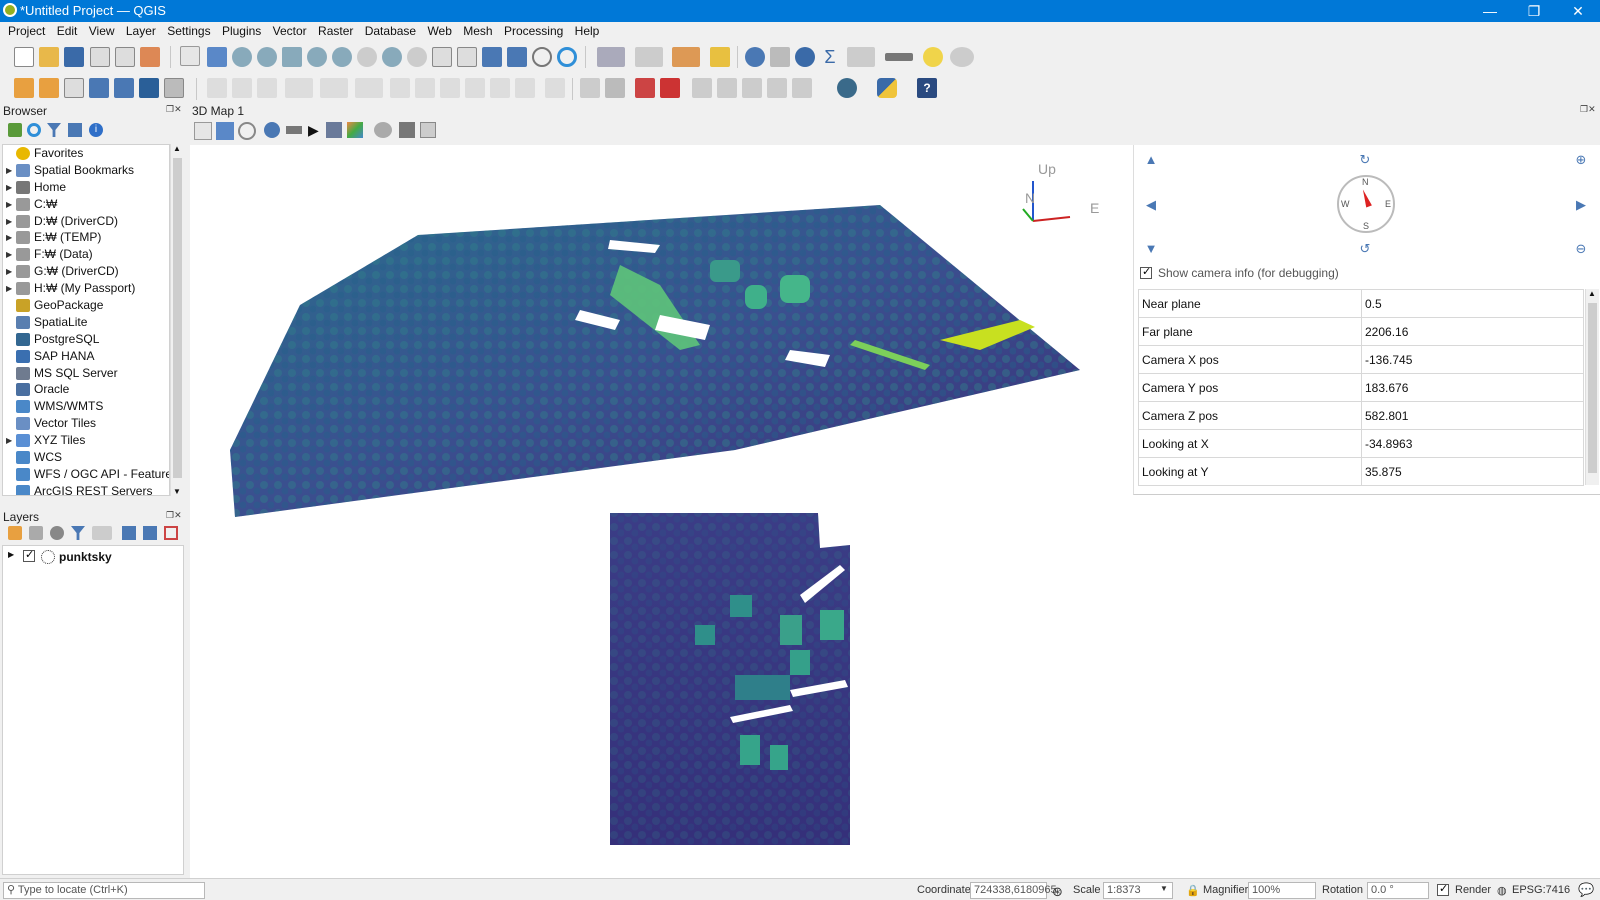  What do you see at coordinates (267, 88) in the screenshot?
I see `save-edits-icon` at bounding box center [267, 88].